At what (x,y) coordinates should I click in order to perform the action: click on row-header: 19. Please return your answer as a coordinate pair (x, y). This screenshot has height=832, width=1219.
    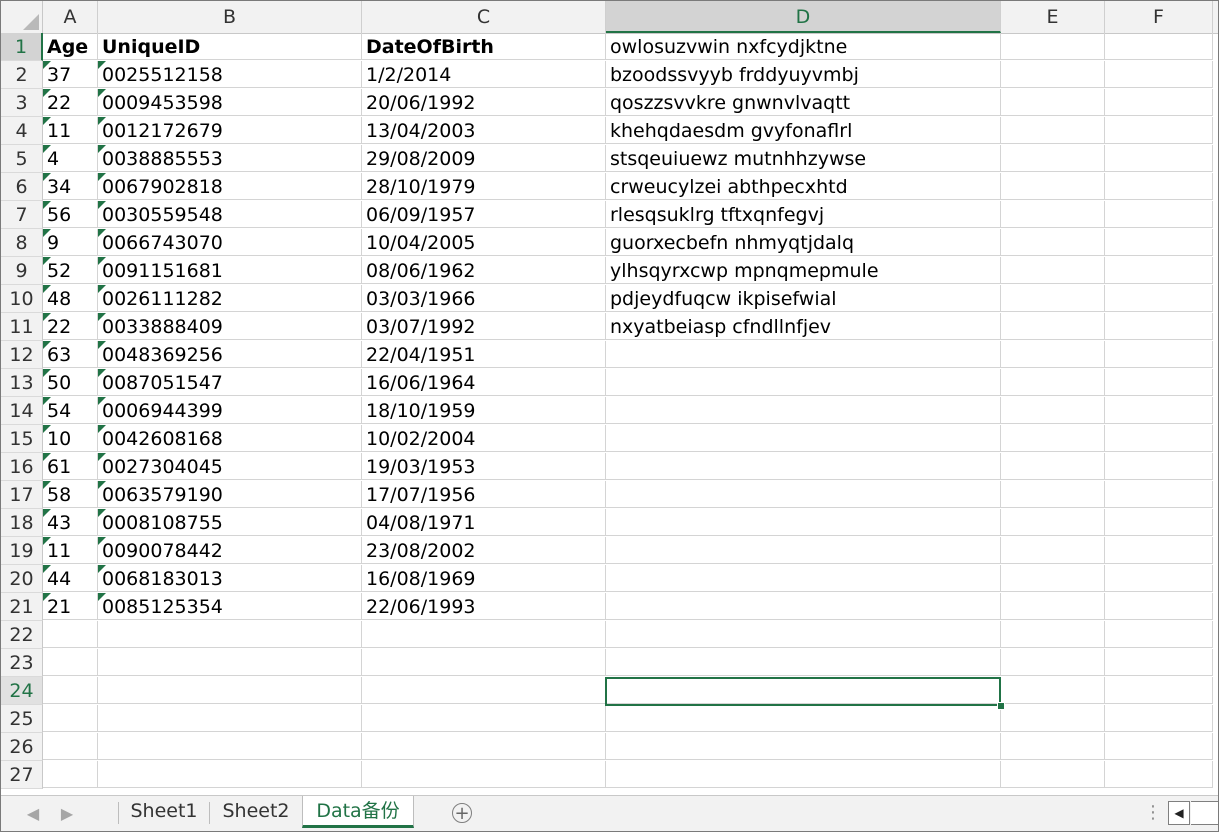
    Looking at the image, I should click on (22, 551).